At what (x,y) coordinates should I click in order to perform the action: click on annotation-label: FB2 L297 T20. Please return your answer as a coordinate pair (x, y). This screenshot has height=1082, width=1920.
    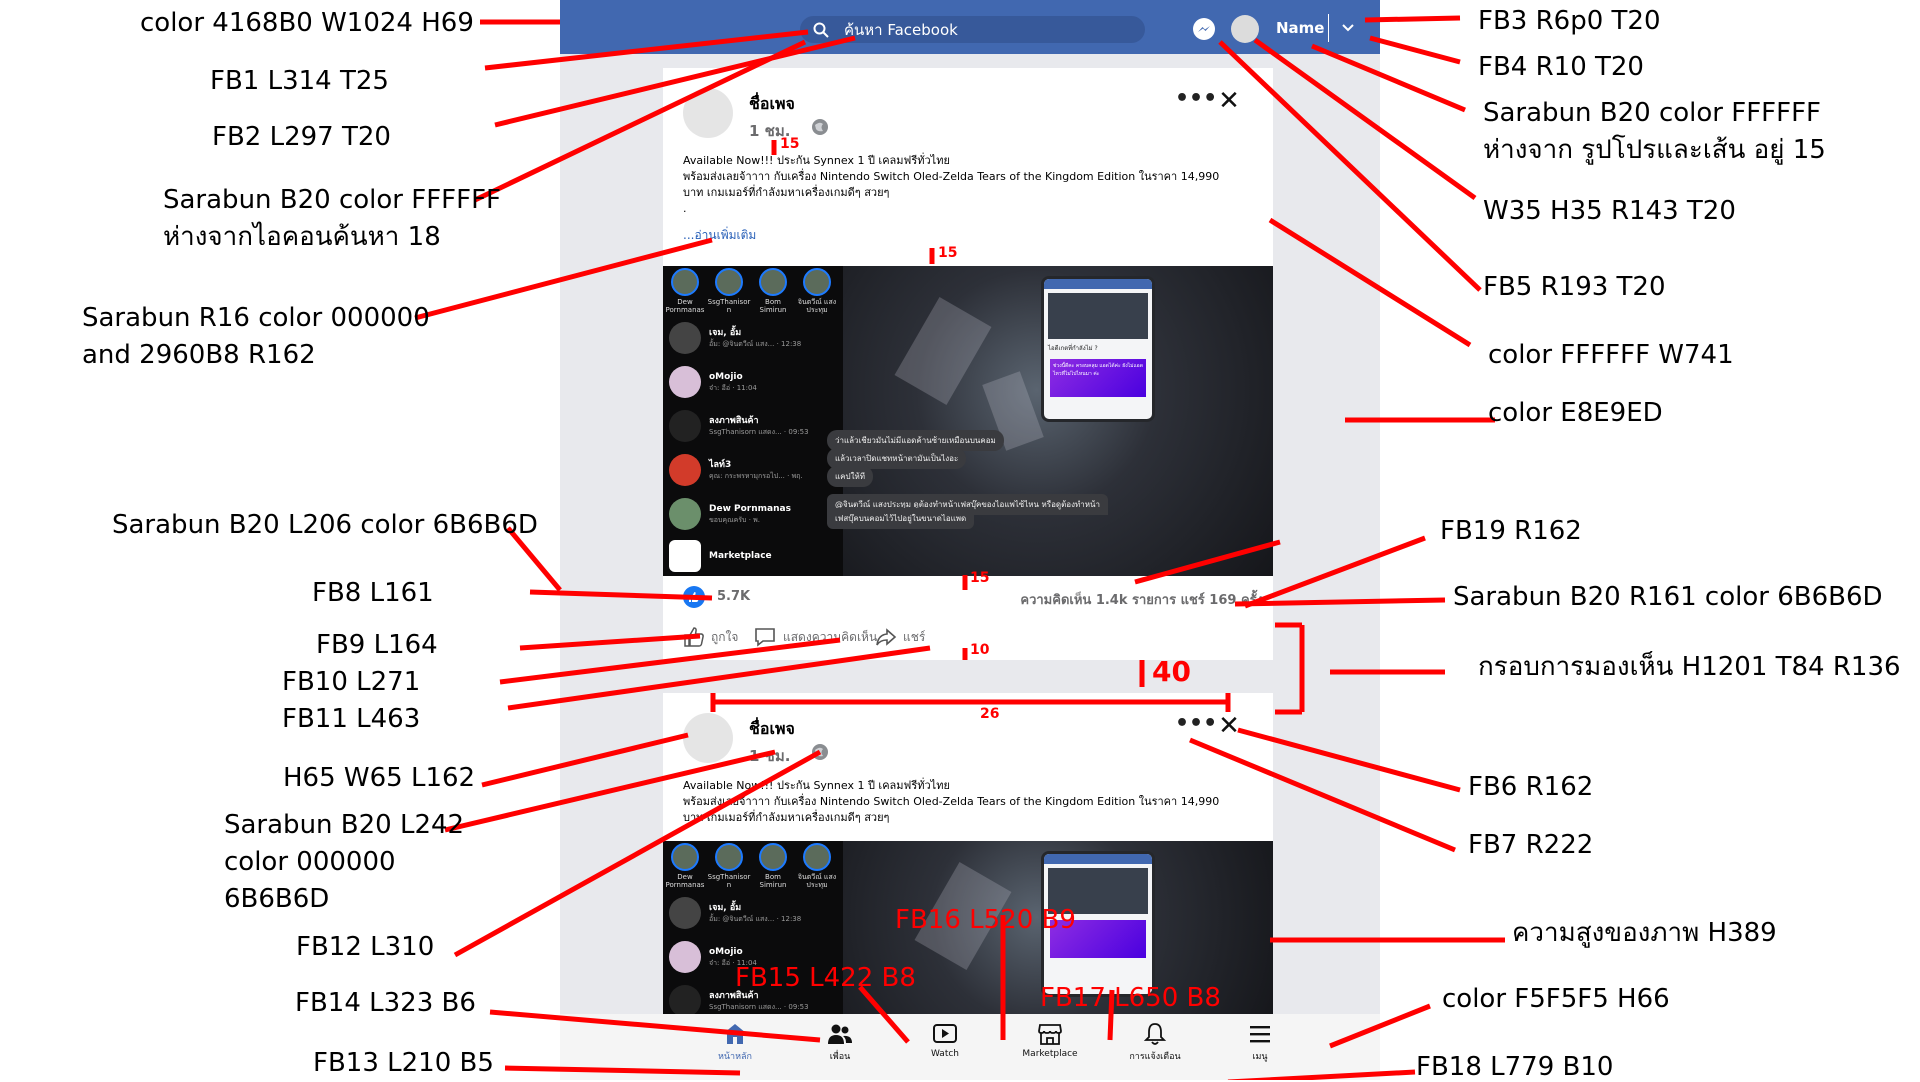
    Looking at the image, I should click on (301, 137).